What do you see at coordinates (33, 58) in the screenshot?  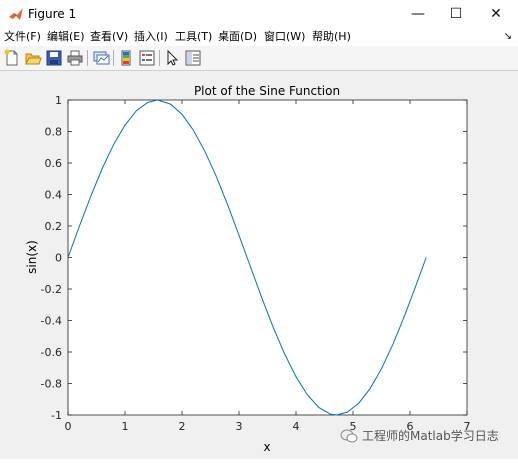 I see `open-file-icon` at bounding box center [33, 58].